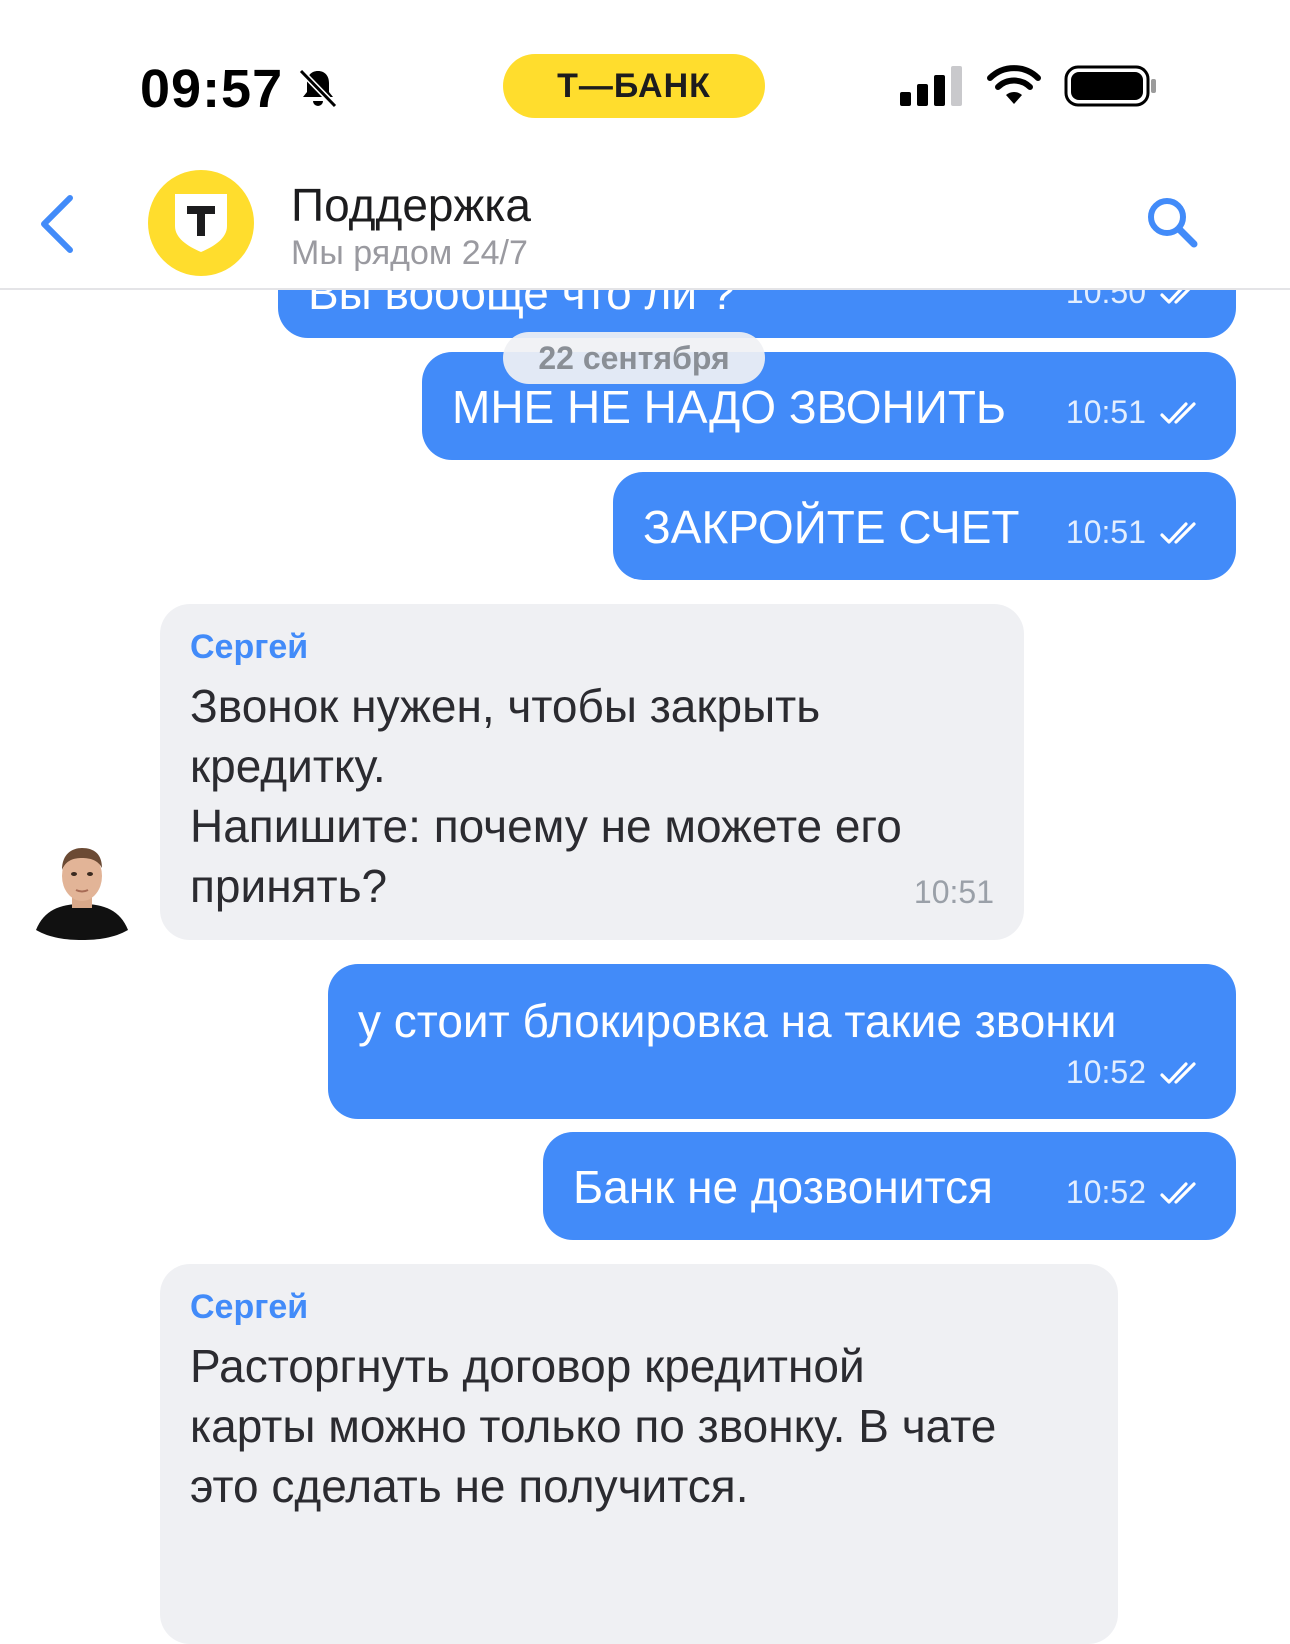 Image resolution: width=1290 pixels, height=1644 pixels. I want to click on bank-avatar, so click(201, 223).